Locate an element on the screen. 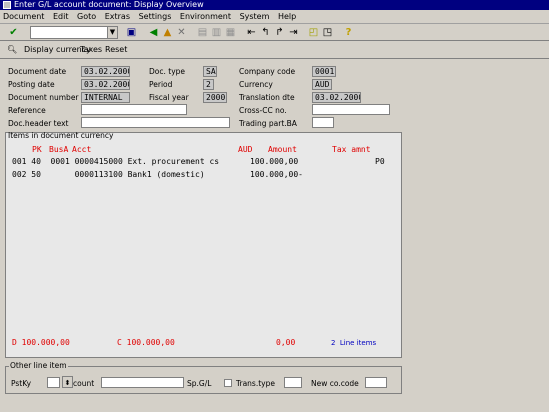 The image size is (549, 412). doc-type-field: SA is located at coordinates (210, 71).